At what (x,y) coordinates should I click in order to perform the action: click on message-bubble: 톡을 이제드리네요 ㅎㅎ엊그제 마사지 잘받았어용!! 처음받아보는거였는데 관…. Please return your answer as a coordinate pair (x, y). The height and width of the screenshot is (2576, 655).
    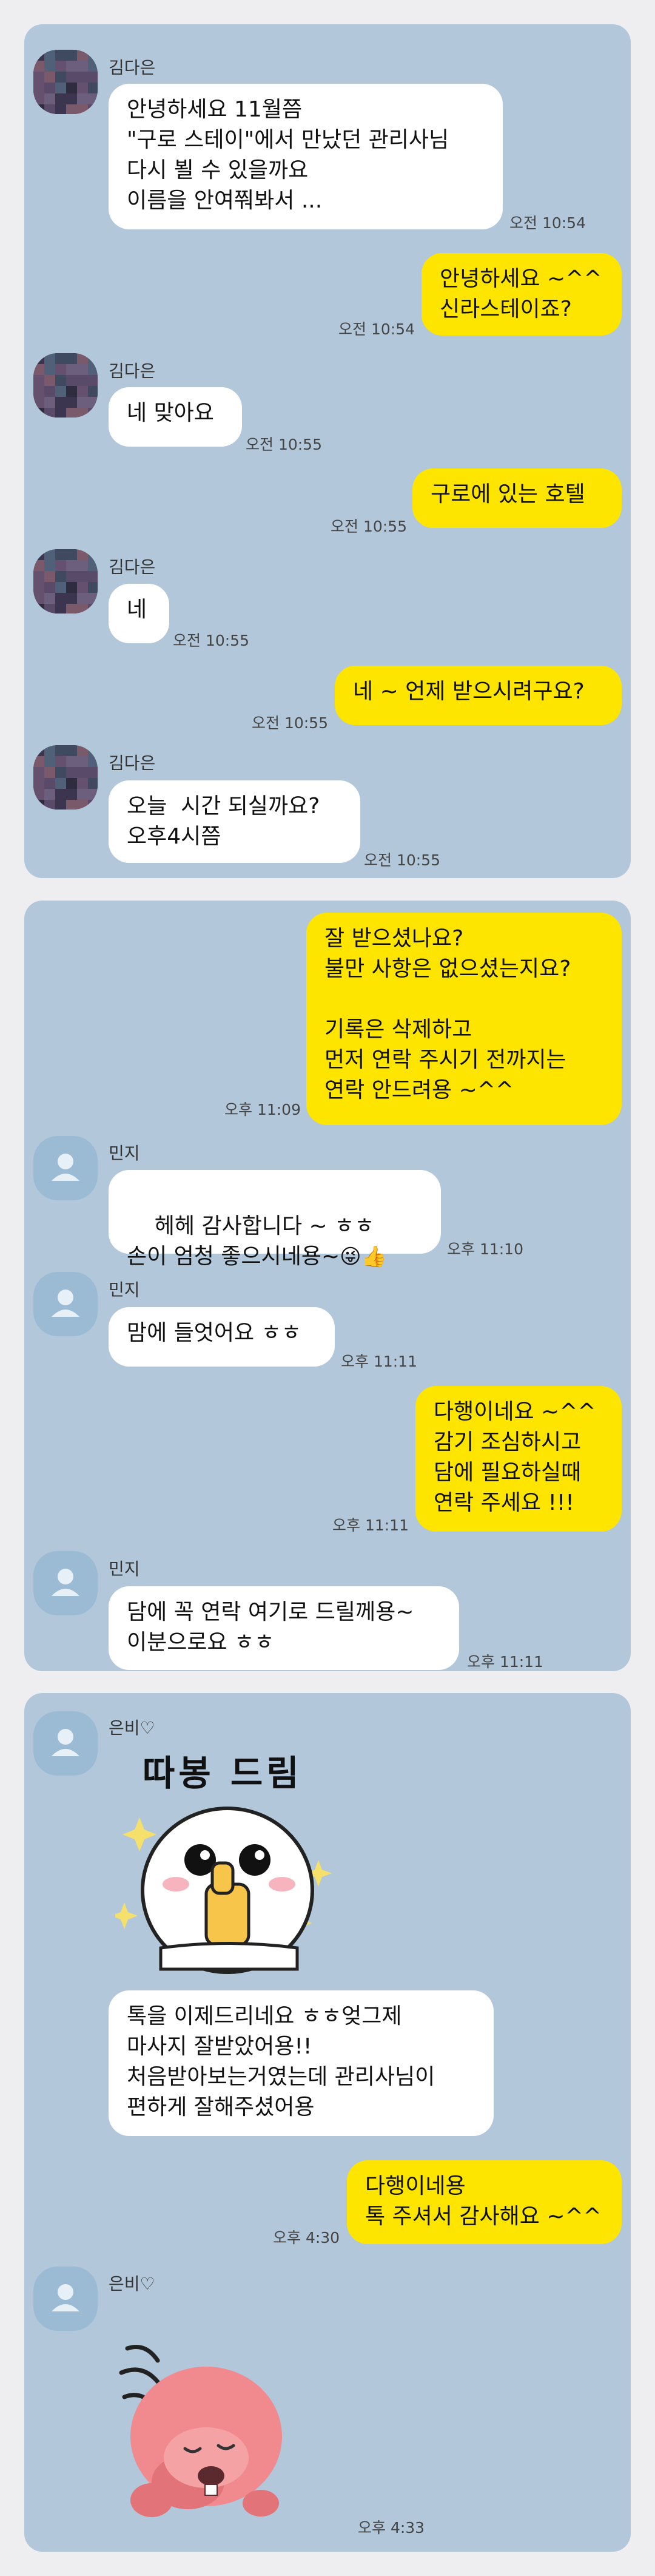
    Looking at the image, I should click on (302, 2063).